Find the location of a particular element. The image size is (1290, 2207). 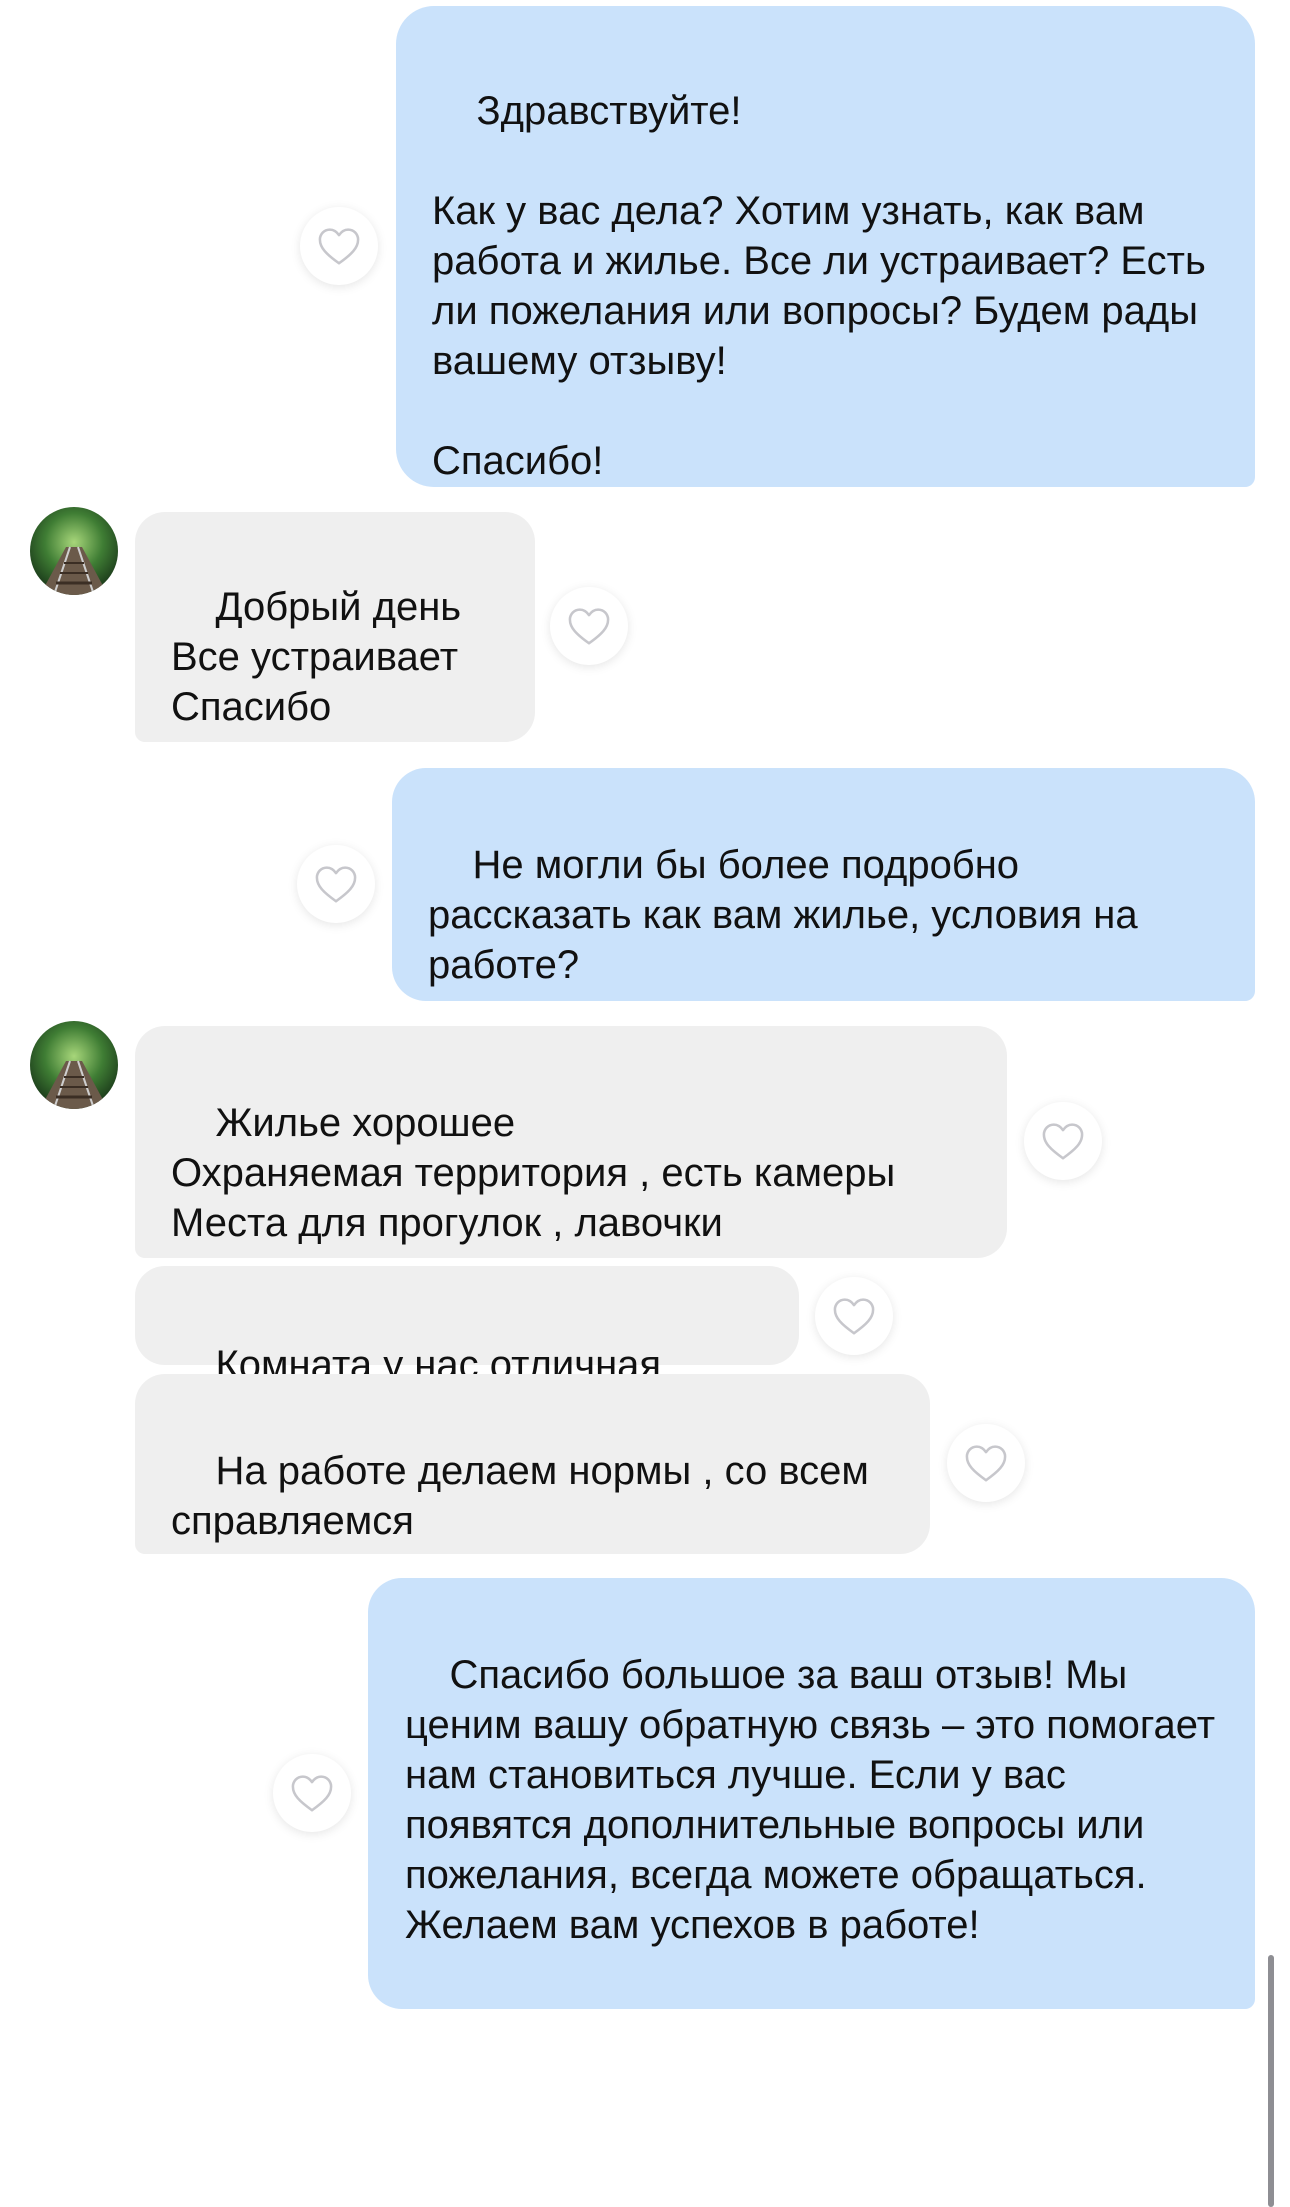

message-bubble-incoming: Добрый день Все устраивает Спасибо is located at coordinates (335, 627).